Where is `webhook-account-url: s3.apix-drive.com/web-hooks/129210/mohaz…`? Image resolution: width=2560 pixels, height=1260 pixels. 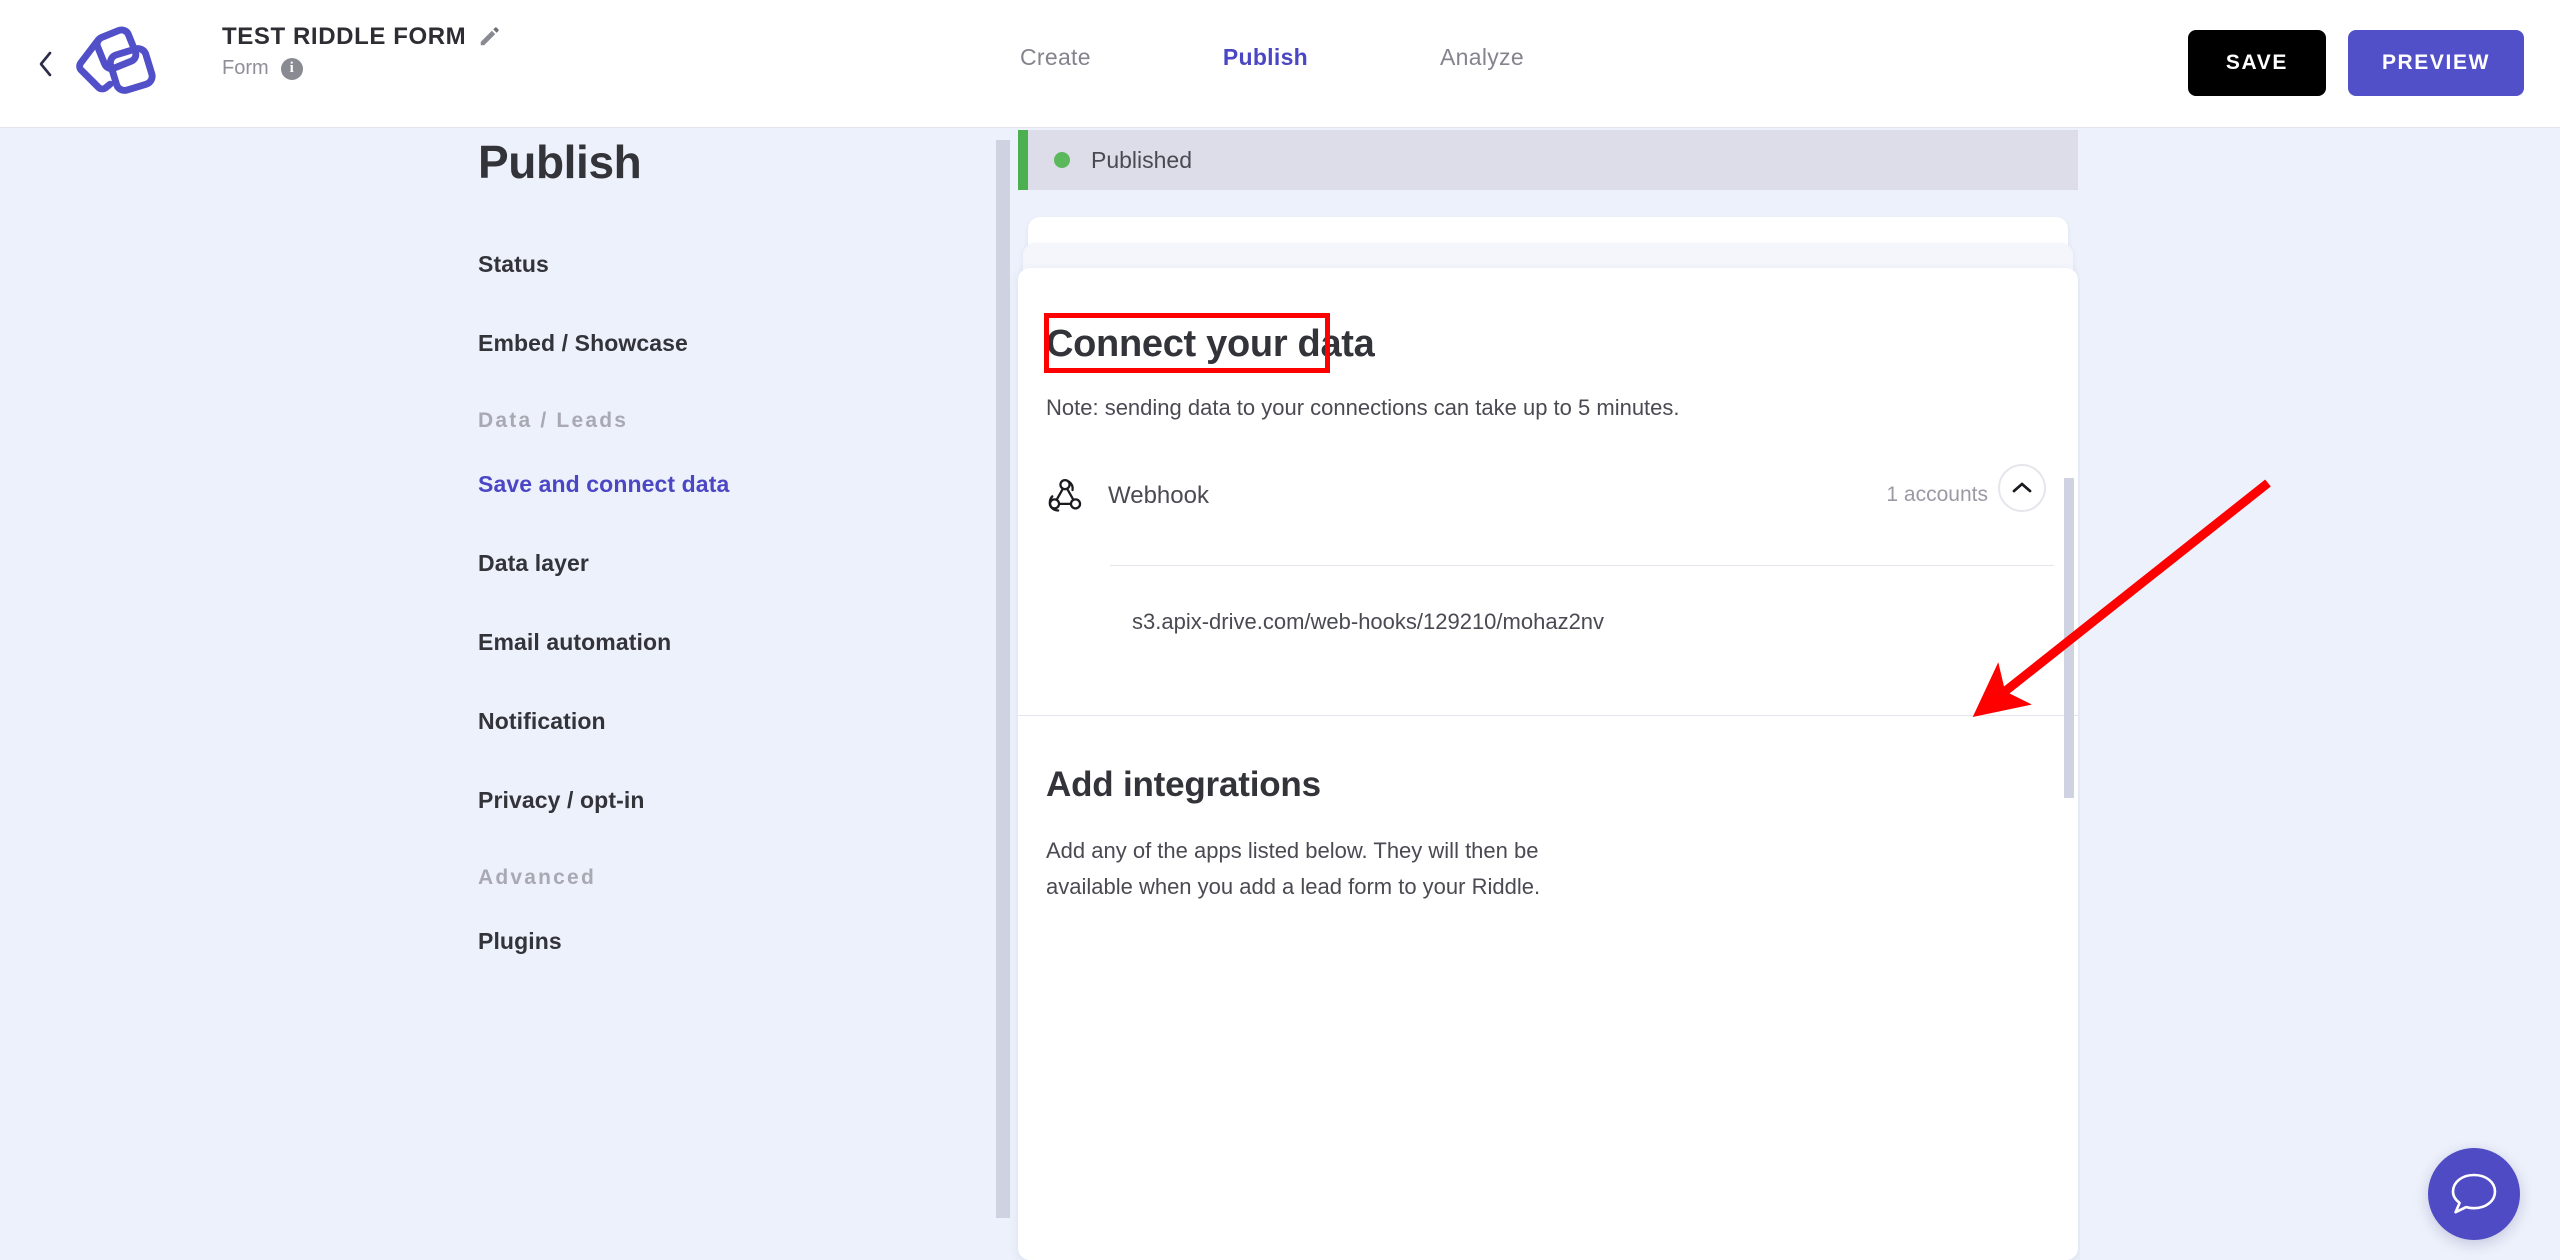
webhook-account-url: s3.apix-drive.com/web-hooks/129210/mohaz… is located at coordinates (1368, 621).